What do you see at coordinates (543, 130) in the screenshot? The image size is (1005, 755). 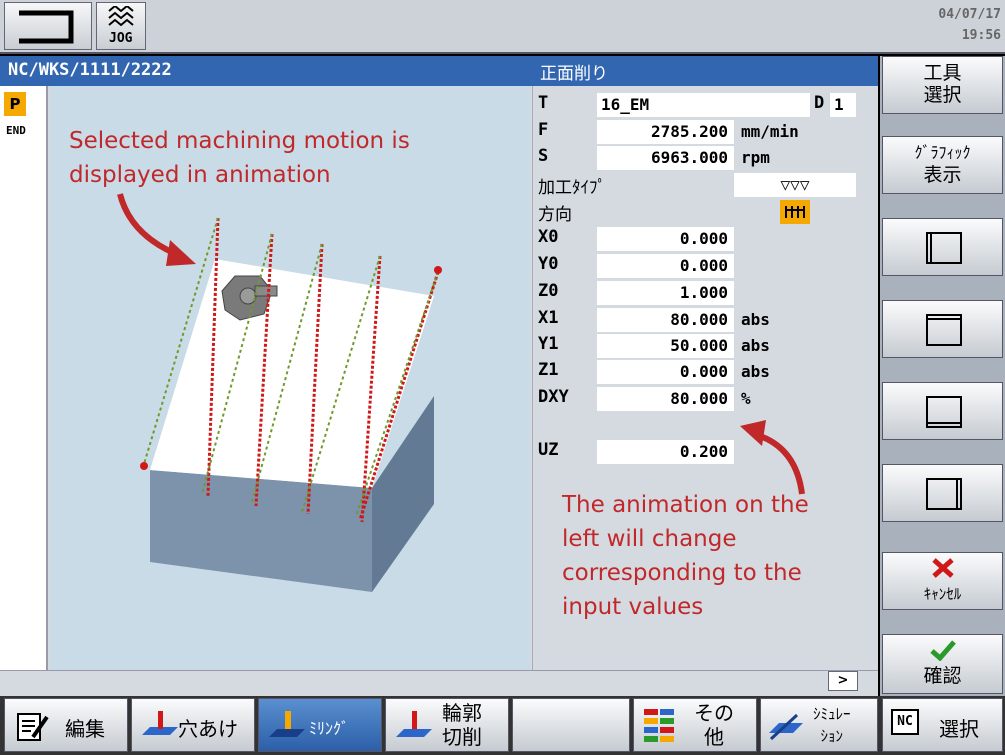 I see `param-f-label: F` at bounding box center [543, 130].